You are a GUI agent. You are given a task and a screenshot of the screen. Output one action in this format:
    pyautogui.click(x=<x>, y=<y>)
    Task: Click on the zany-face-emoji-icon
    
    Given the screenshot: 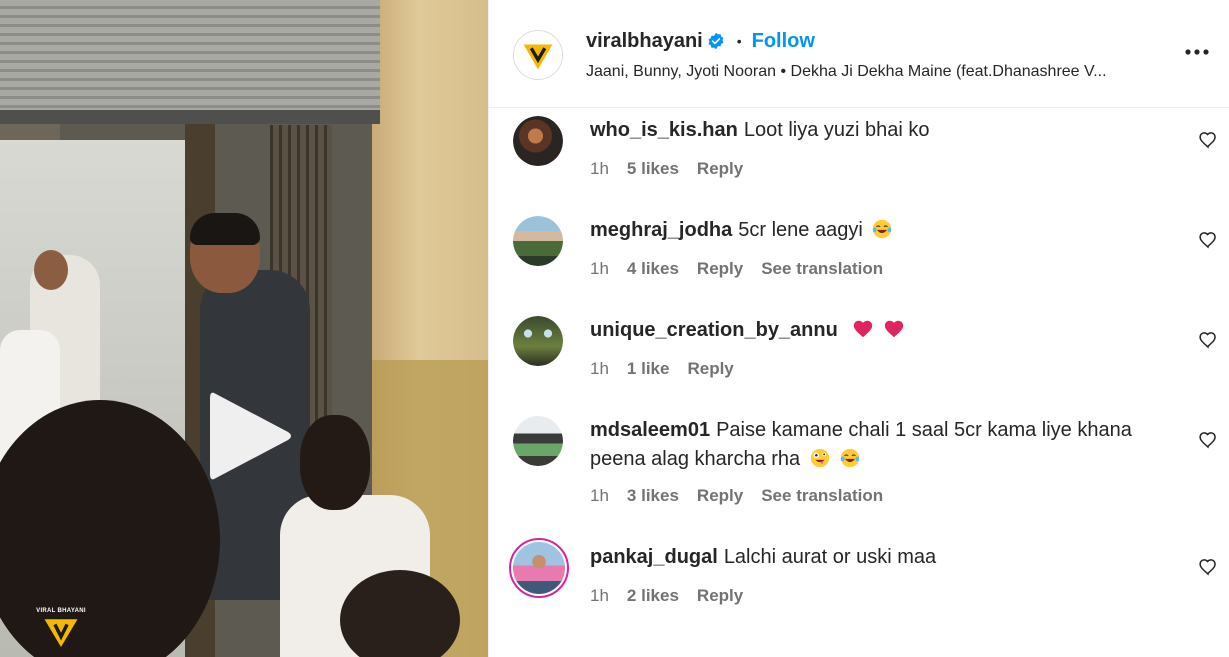 What is the action you would take?
    pyautogui.click(x=819, y=458)
    